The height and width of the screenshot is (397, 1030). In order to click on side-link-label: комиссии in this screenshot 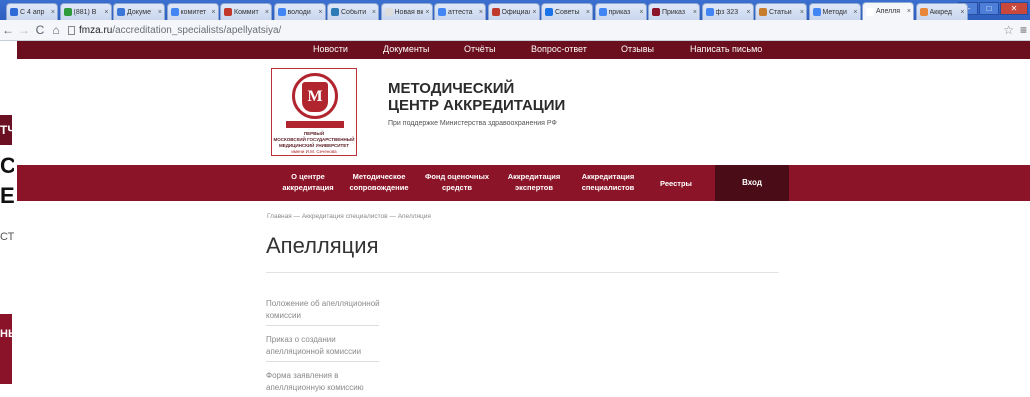, I will do `click(283, 315)`.